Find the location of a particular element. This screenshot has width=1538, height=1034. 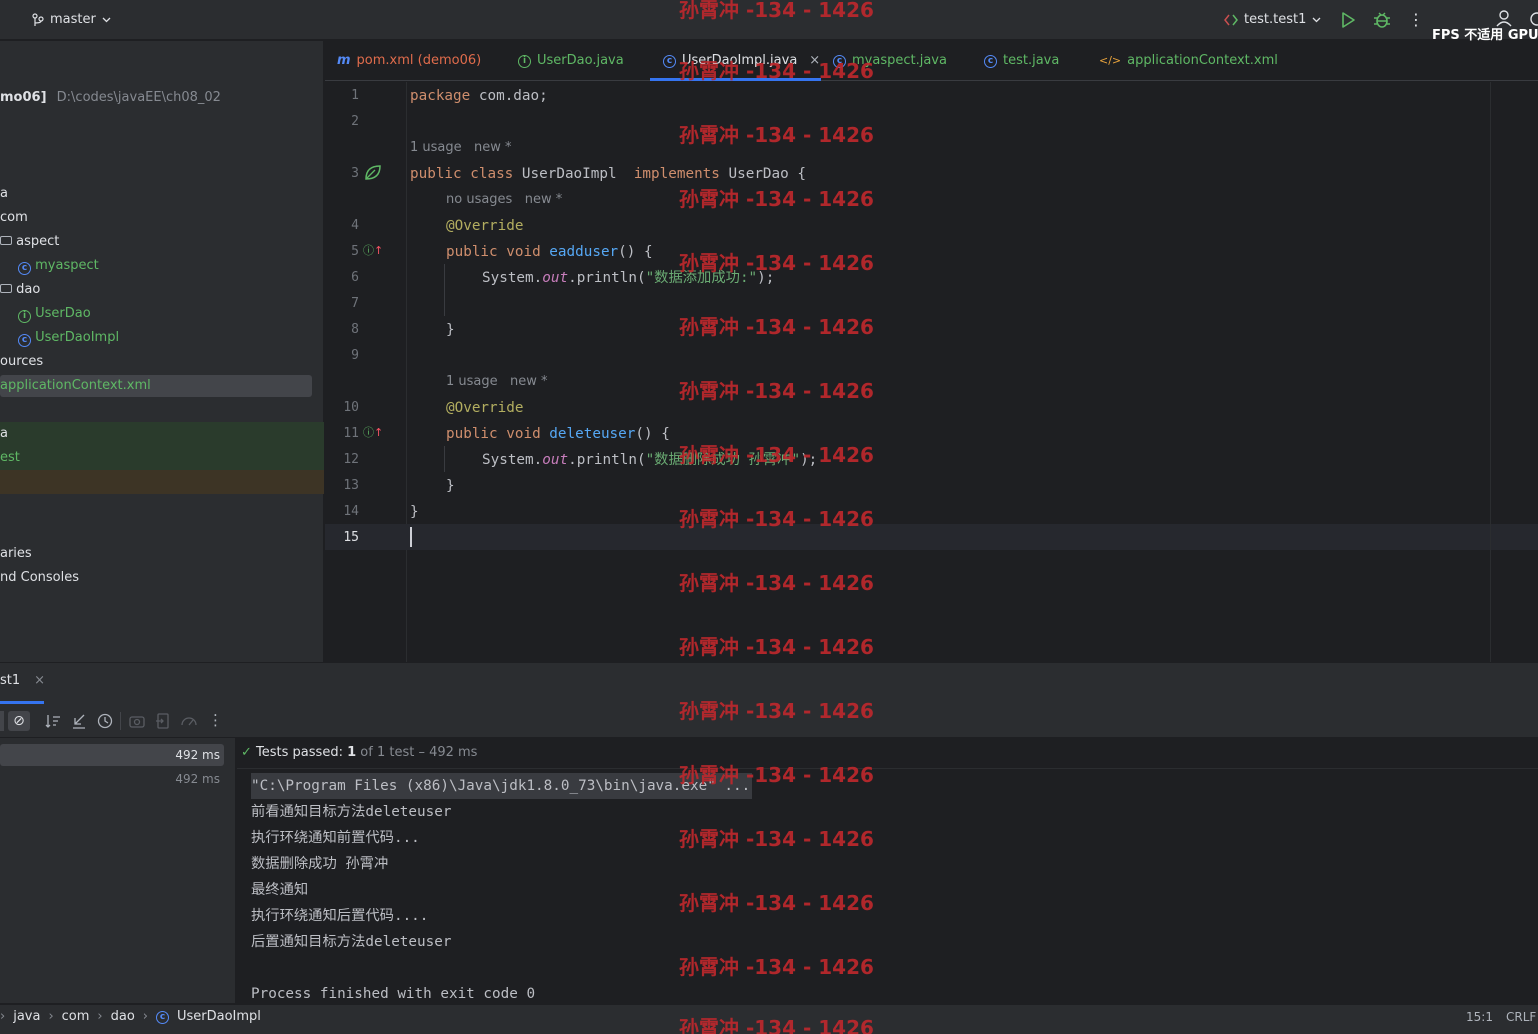

line-number: 14 is located at coordinates (351, 511).